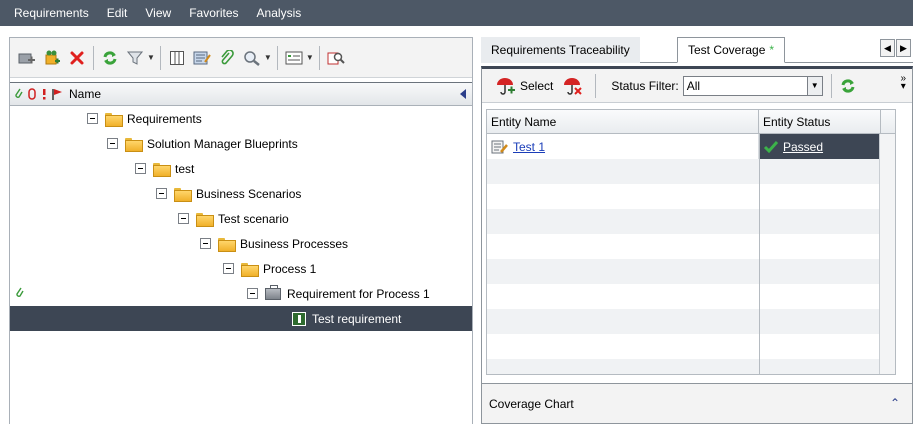  I want to click on name-column-header: Name, so click(85, 94).